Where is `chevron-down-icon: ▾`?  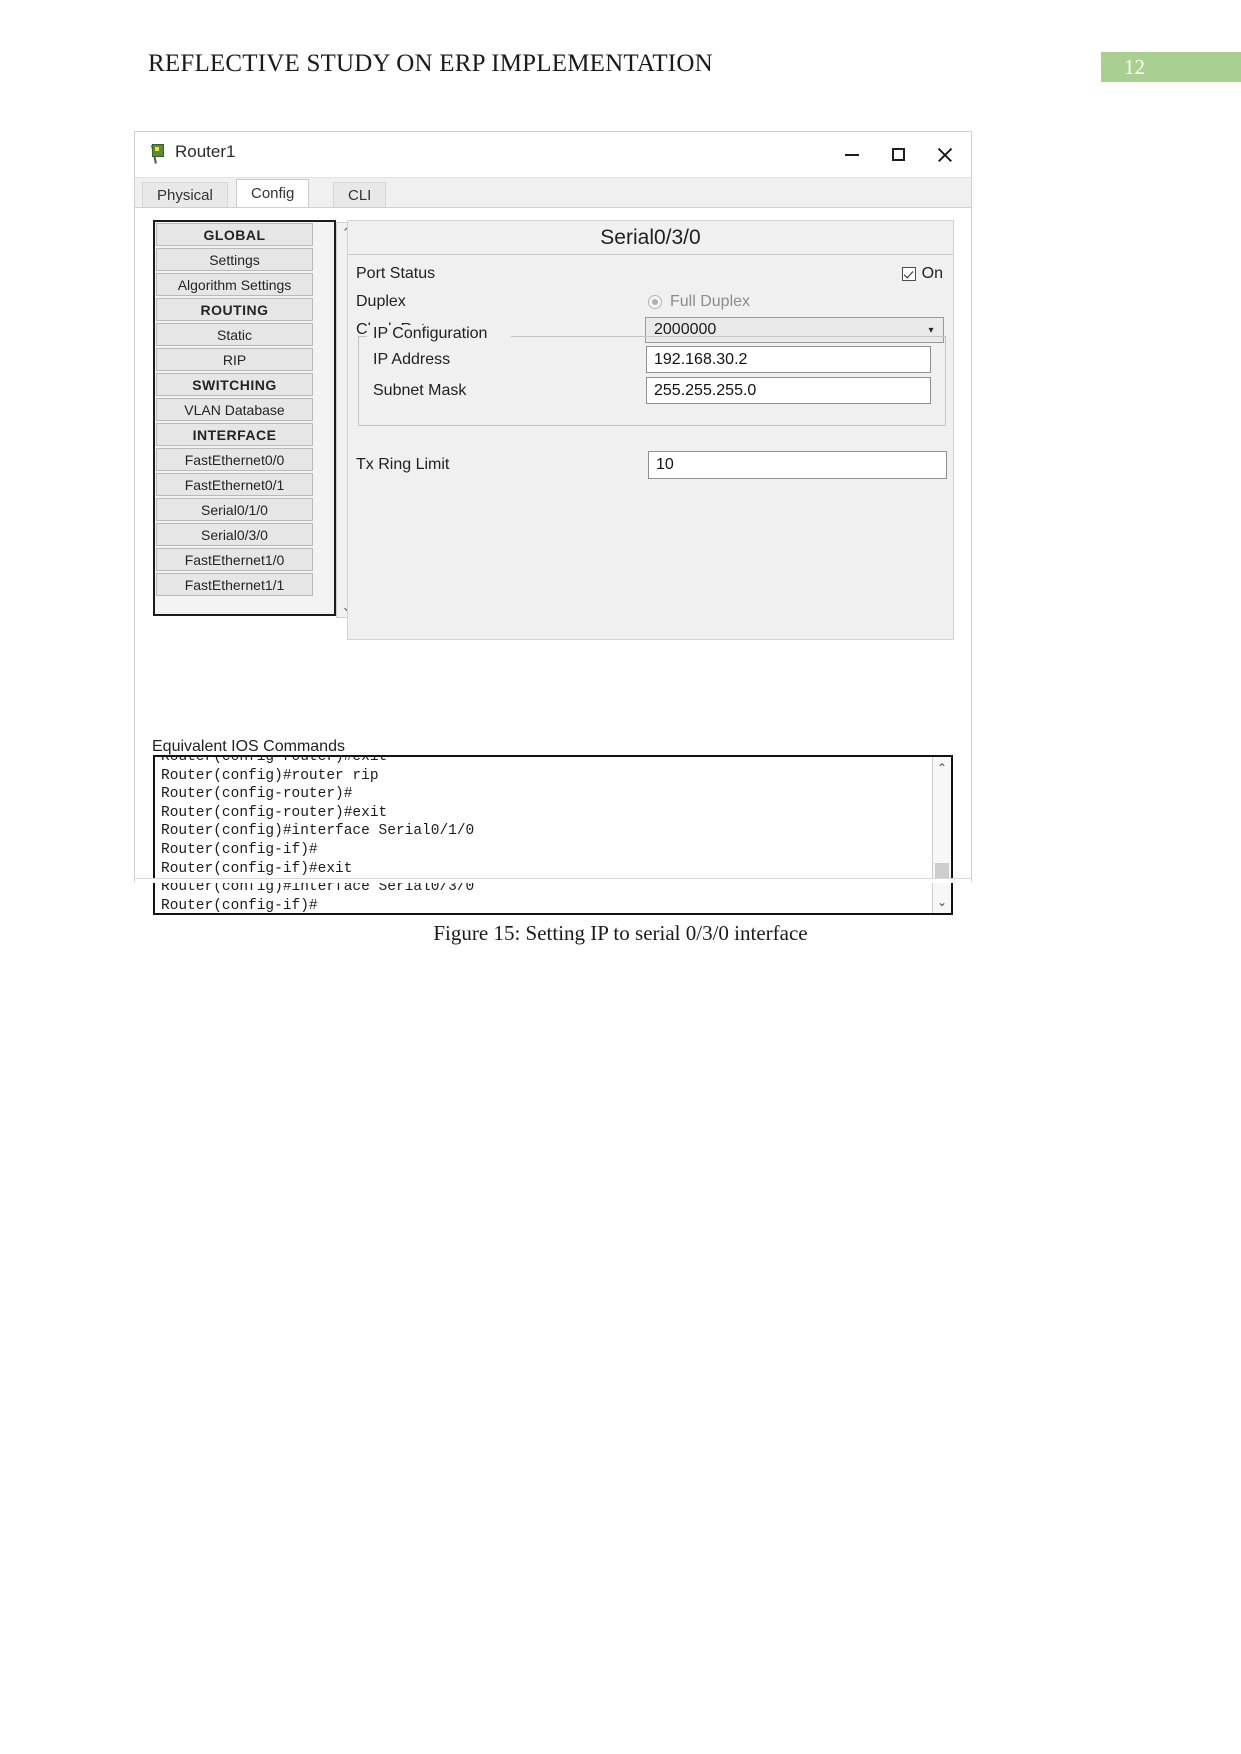 chevron-down-icon: ▾ is located at coordinates (931, 330).